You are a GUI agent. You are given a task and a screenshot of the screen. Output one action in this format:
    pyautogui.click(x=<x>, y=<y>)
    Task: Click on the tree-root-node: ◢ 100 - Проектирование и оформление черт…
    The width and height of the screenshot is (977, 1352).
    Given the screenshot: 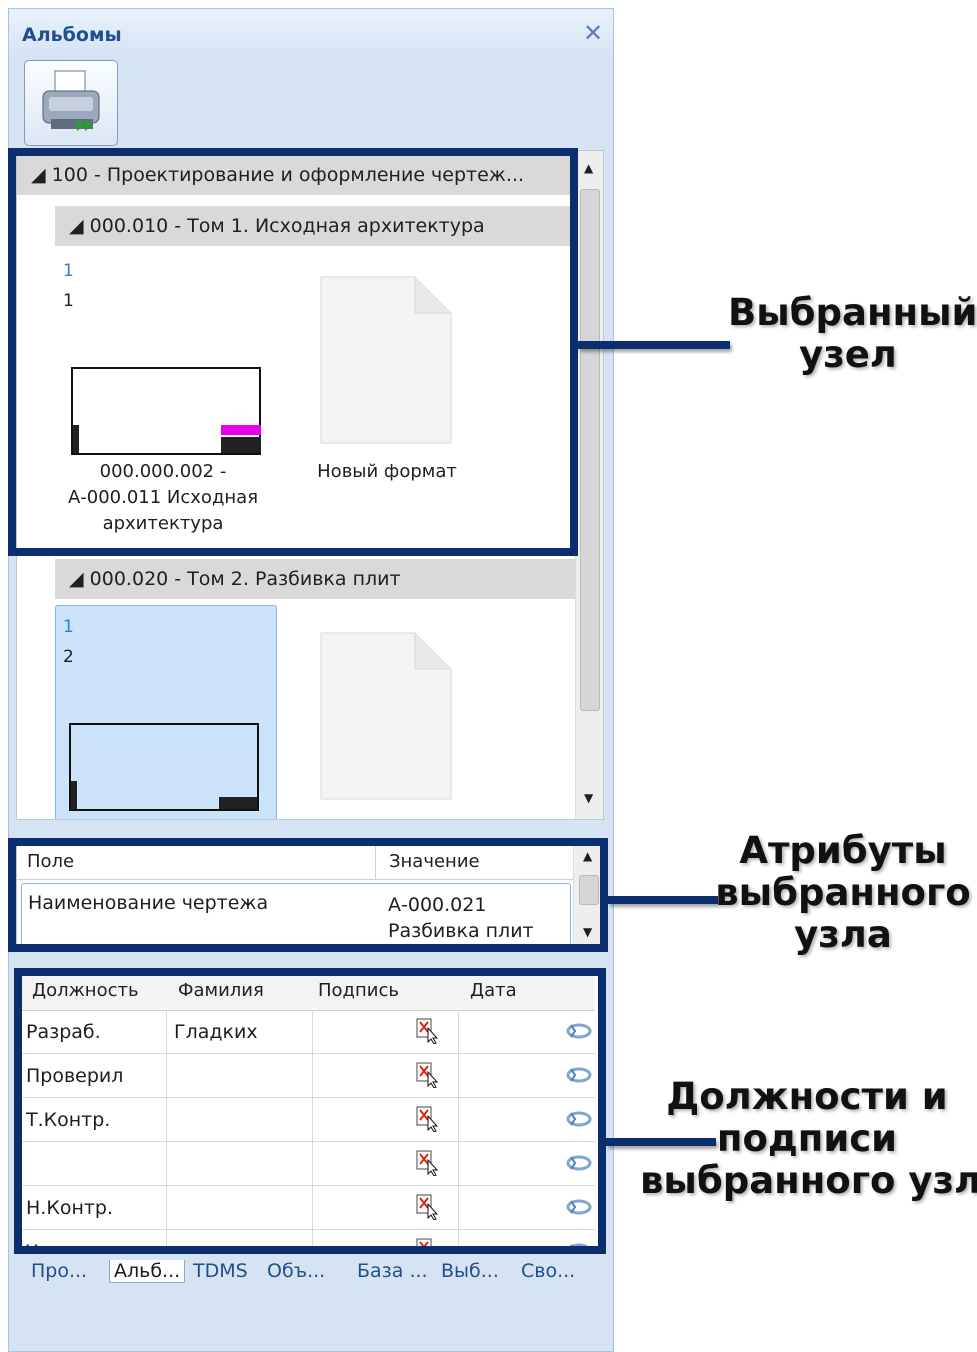 What is the action you would take?
    pyautogui.click(x=304, y=175)
    